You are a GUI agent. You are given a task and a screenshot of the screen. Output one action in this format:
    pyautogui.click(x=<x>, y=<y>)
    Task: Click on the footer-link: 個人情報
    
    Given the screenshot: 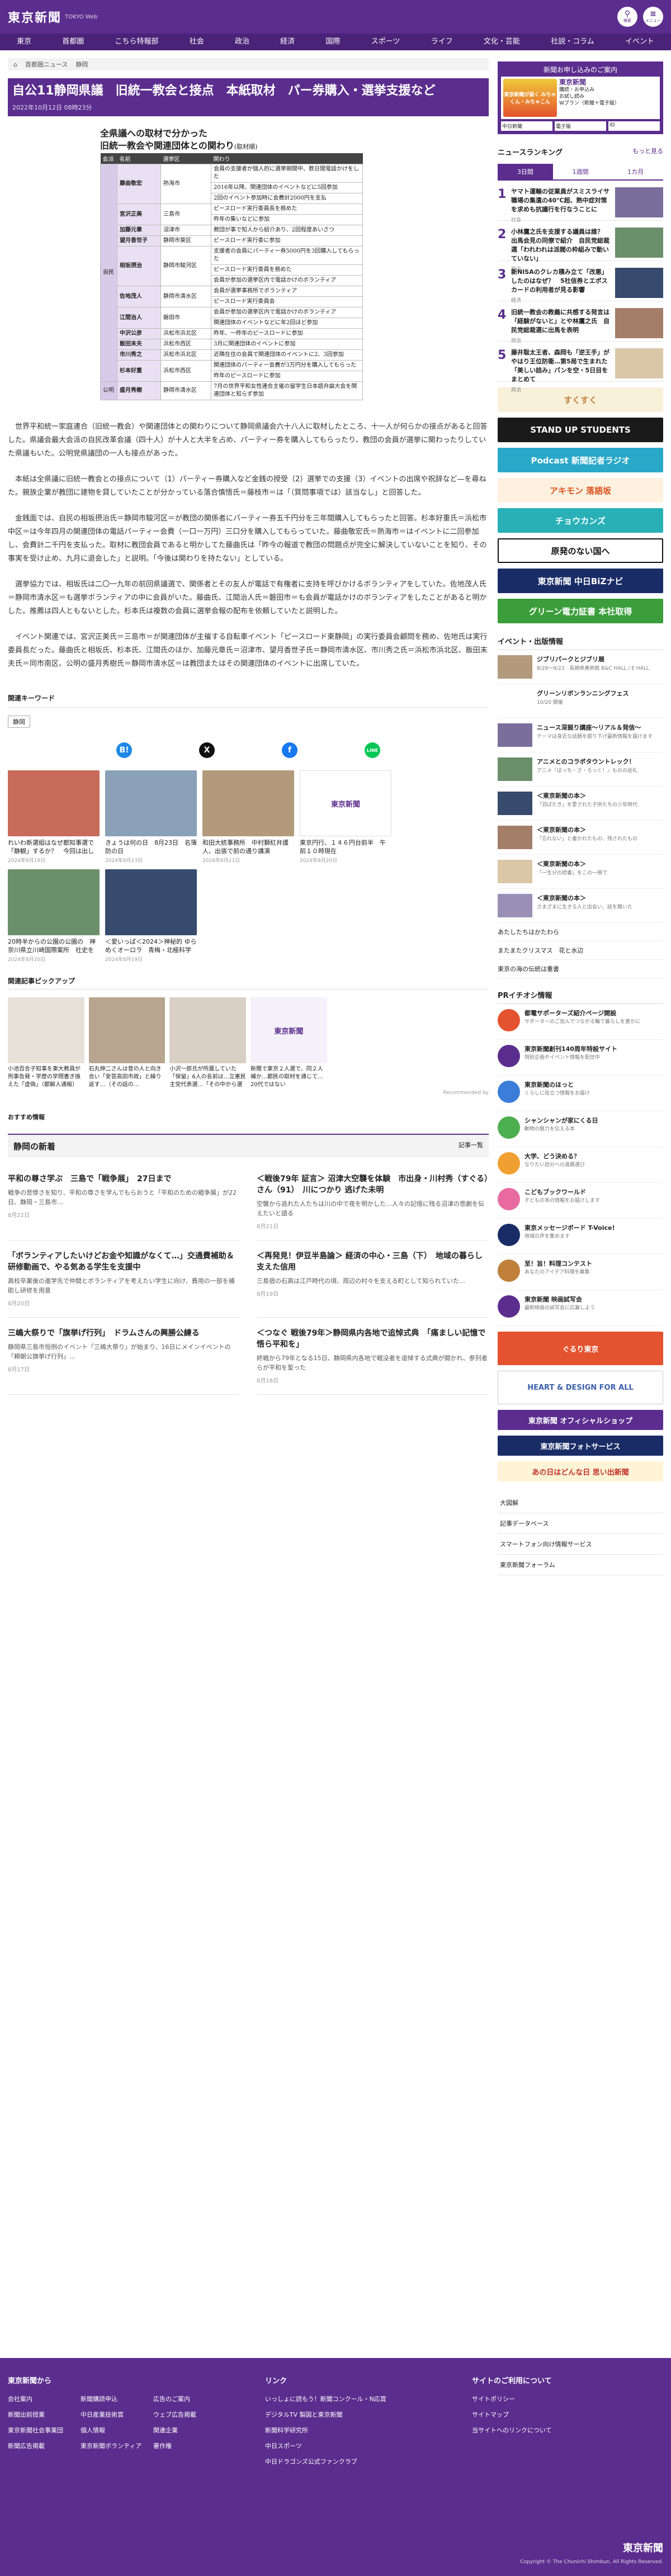 What is the action you would take?
    pyautogui.click(x=117, y=2430)
    